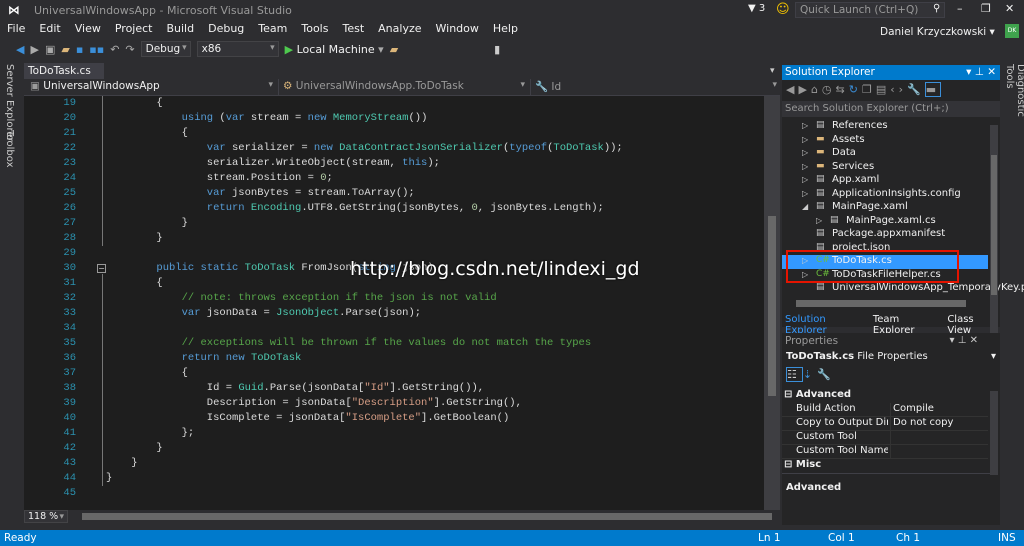 This screenshot has width=1024, height=546. Describe the element at coordinates (906, 325) in the screenshot. I see `tab-team-explorer: Team Explorer` at that location.